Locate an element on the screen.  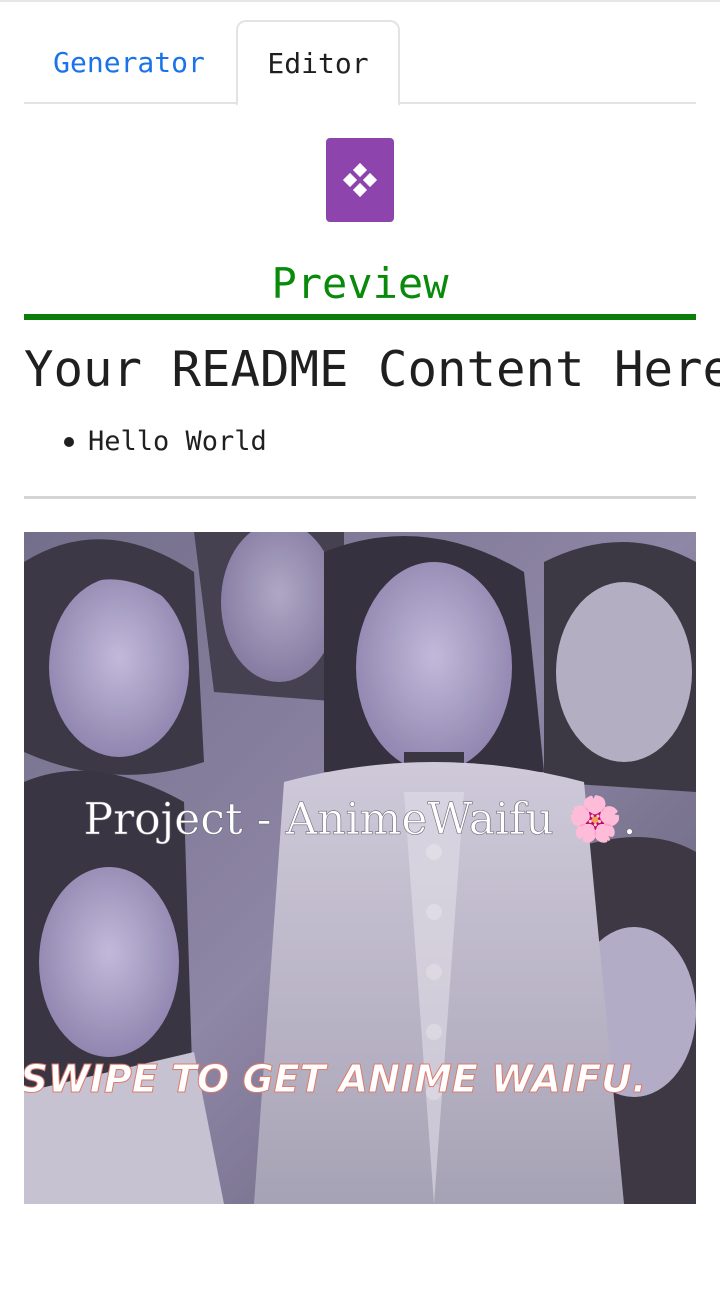
tab-generator: Generator is located at coordinates (129, 62).